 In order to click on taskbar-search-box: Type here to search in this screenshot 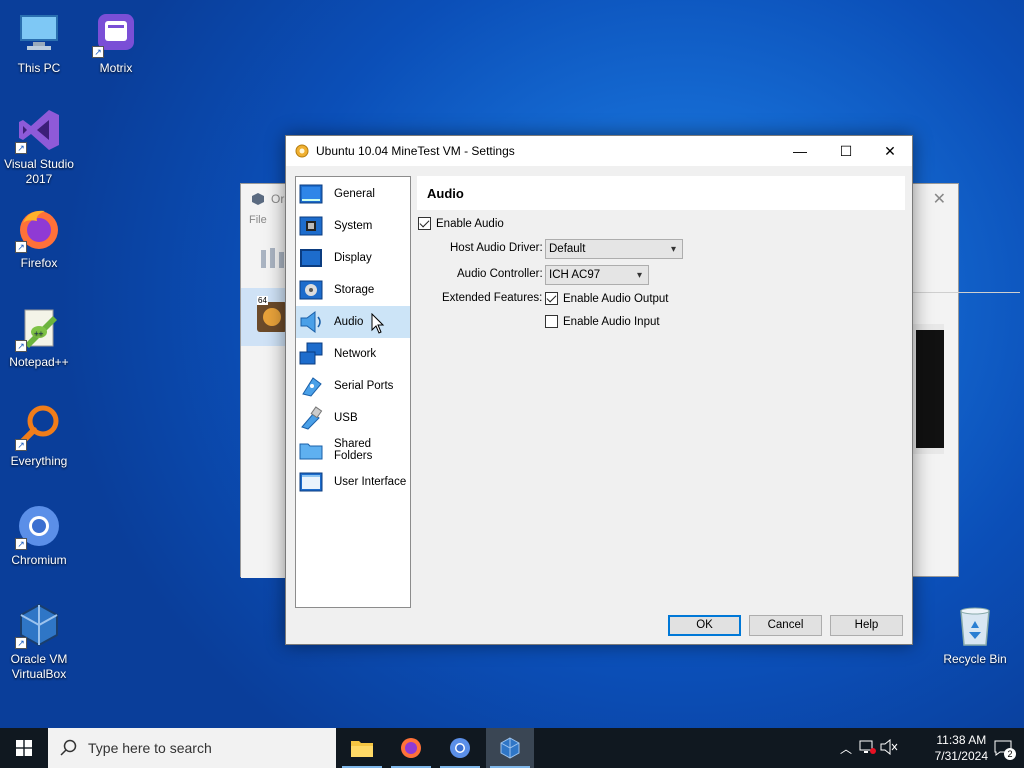, I will do `click(192, 748)`.